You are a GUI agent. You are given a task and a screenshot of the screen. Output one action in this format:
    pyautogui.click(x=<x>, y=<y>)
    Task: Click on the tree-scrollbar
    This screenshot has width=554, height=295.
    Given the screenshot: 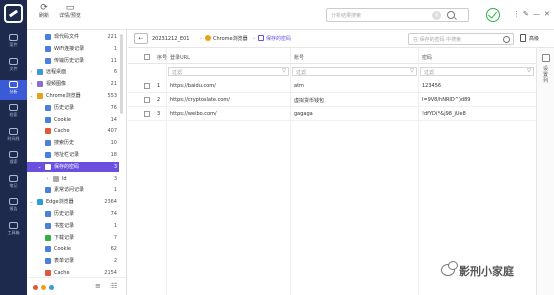 What is the action you would take?
    pyautogui.click(x=121, y=74)
    